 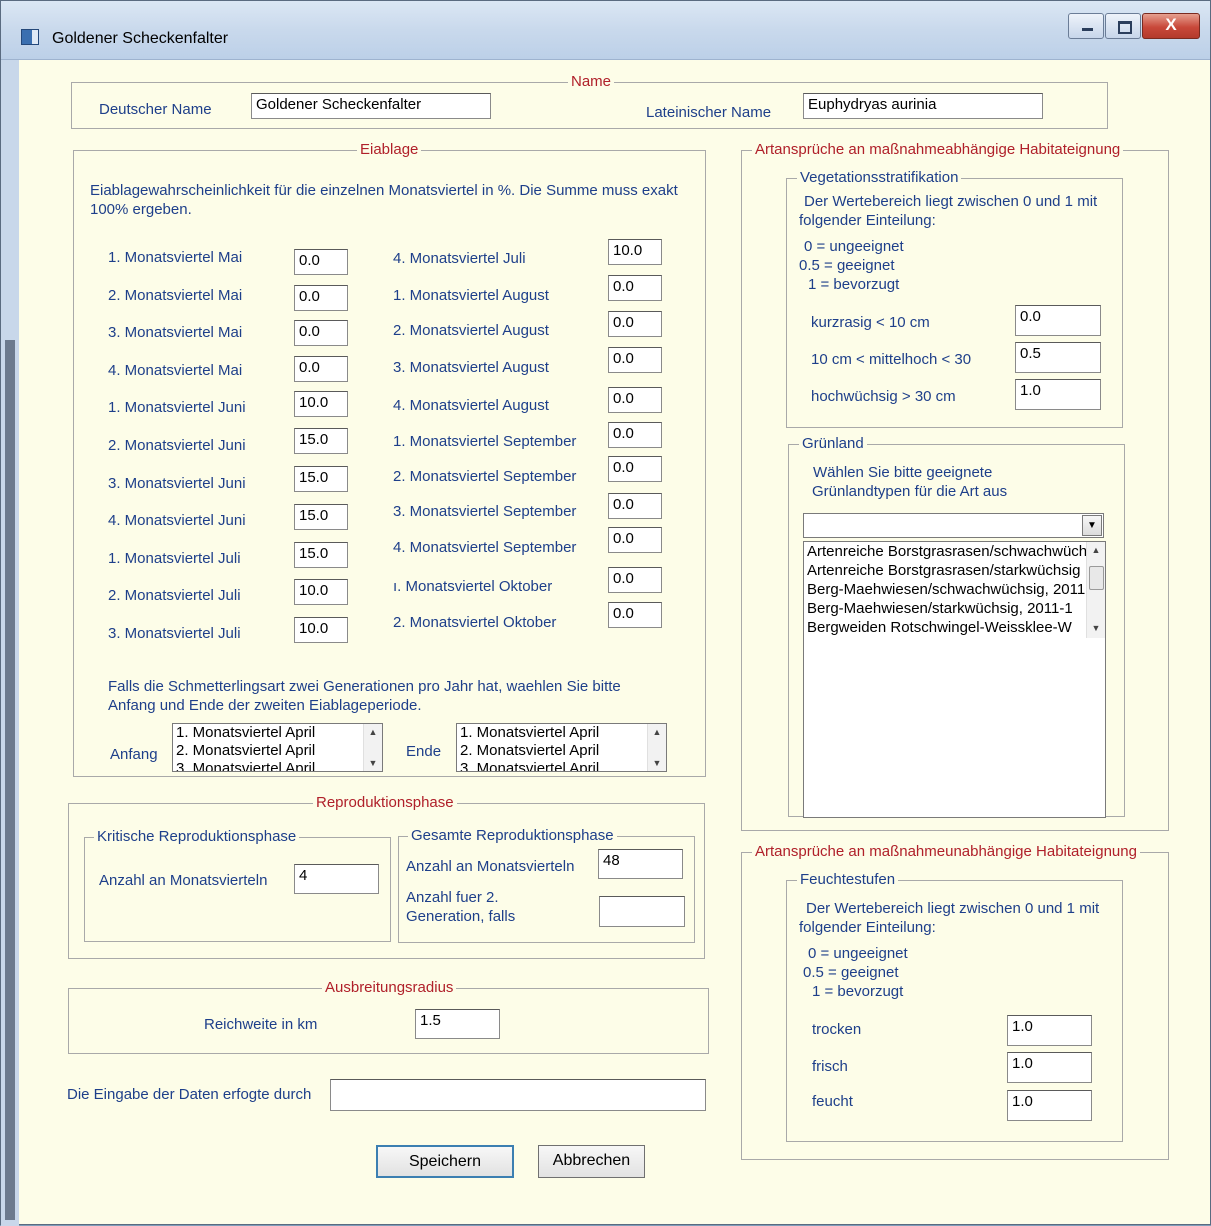 What do you see at coordinates (385, 803) in the screenshot?
I see `reproduction-group-title: Reproduktionsphase` at bounding box center [385, 803].